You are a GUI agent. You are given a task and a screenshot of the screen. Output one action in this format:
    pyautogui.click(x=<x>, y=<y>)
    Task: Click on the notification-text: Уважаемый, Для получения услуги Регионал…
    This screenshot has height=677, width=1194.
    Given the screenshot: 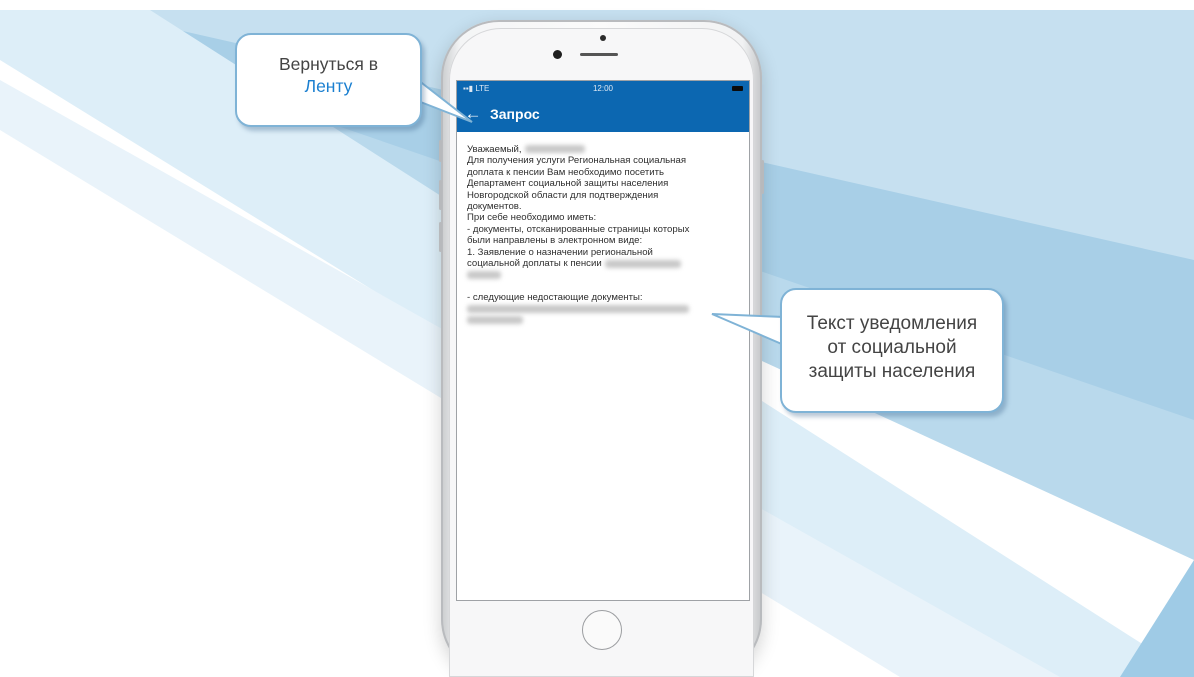 What is the action you would take?
    pyautogui.click(x=605, y=235)
    